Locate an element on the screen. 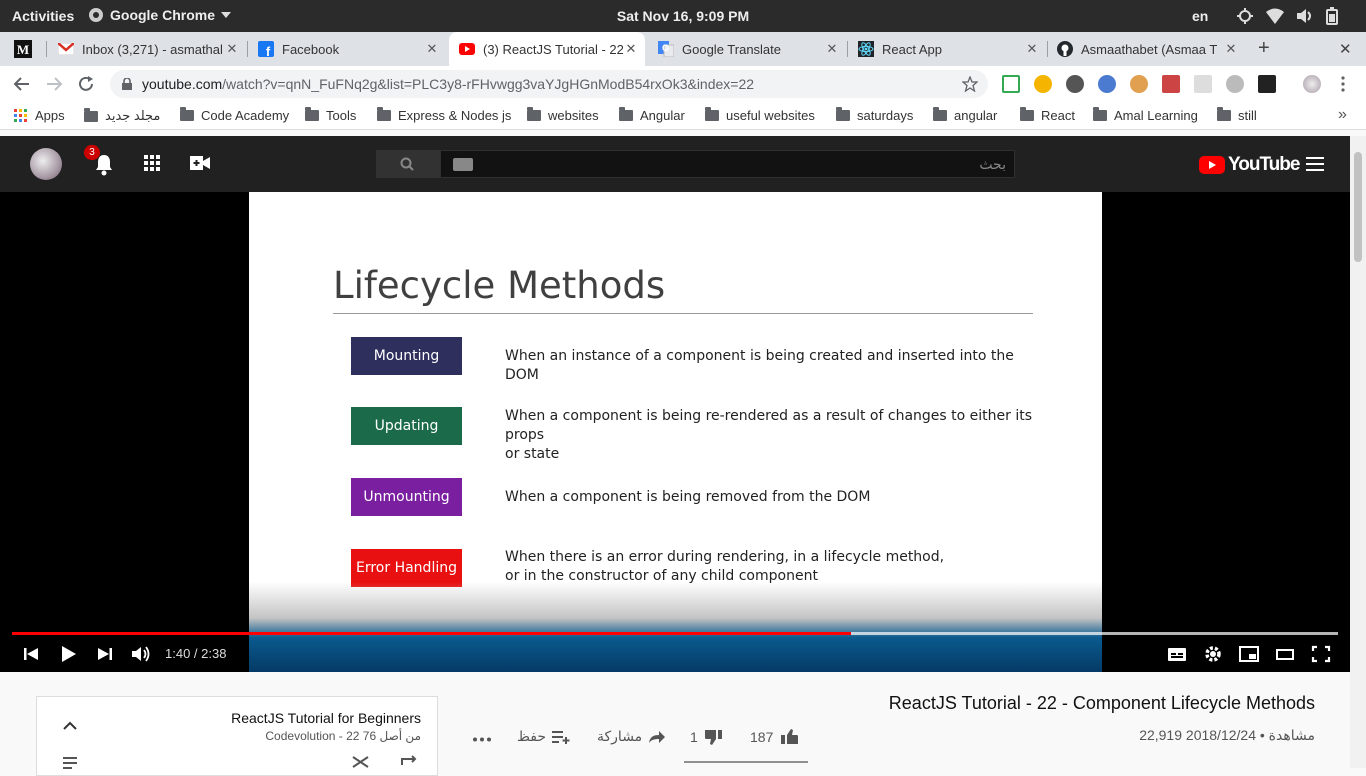 Image resolution: width=1366 pixels, height=776 pixels. miniplayer-icon is located at coordinates (1249, 654).